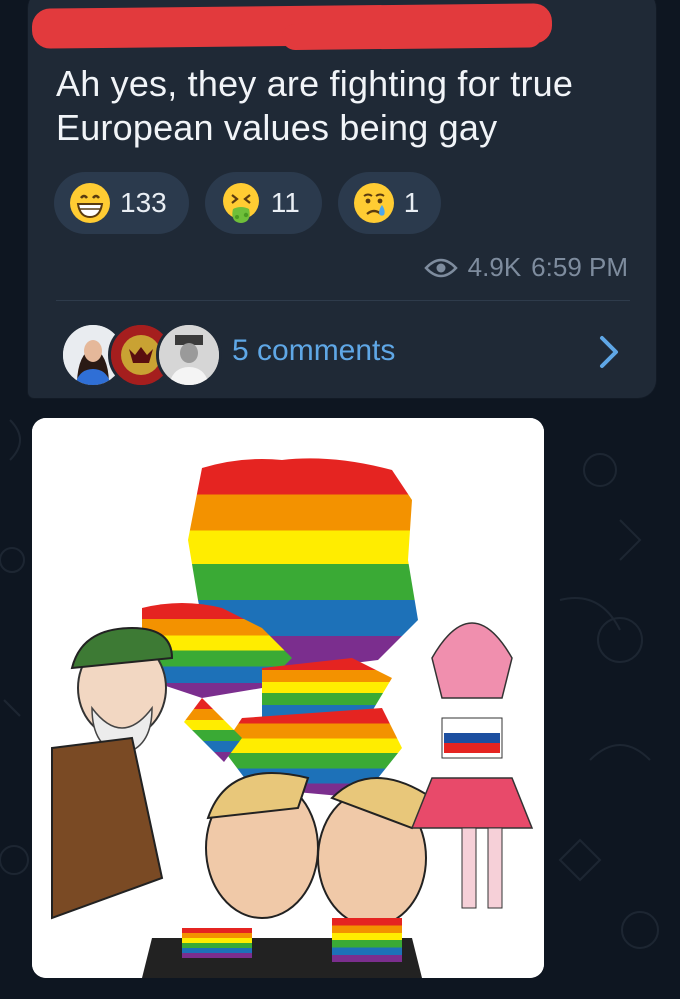 Image resolution: width=680 pixels, height=999 pixels. I want to click on chevron-right-icon, so click(609, 352).